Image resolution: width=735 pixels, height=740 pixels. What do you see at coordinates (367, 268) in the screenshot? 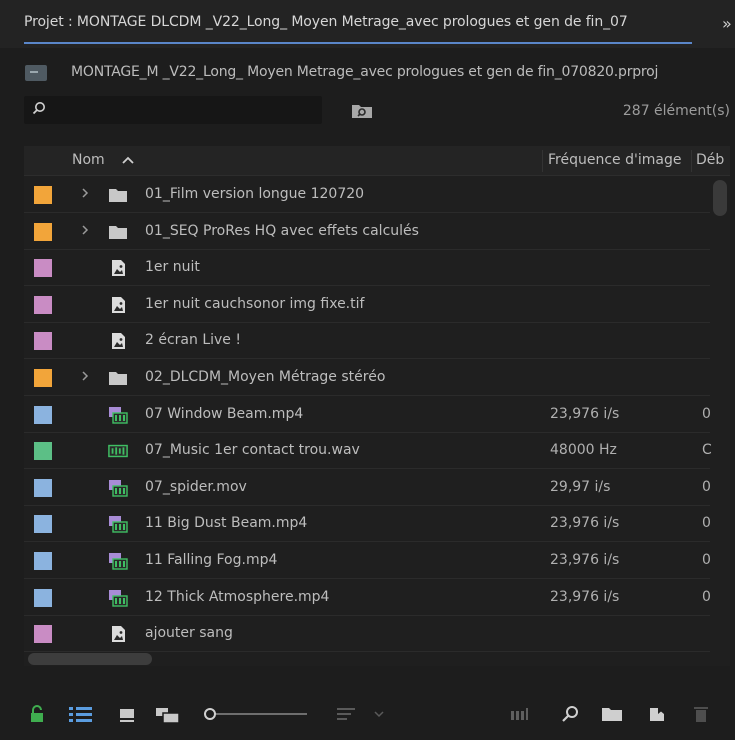
I see `list-item: 1er nuit` at bounding box center [367, 268].